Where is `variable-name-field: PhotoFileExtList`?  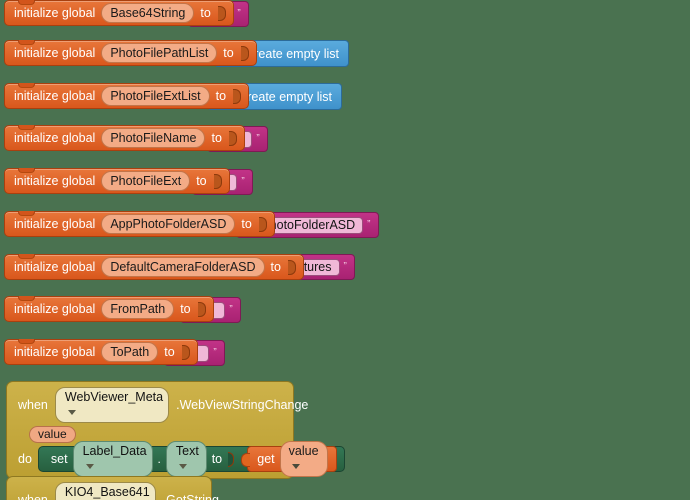 variable-name-field: PhotoFileExtList is located at coordinates (155, 96).